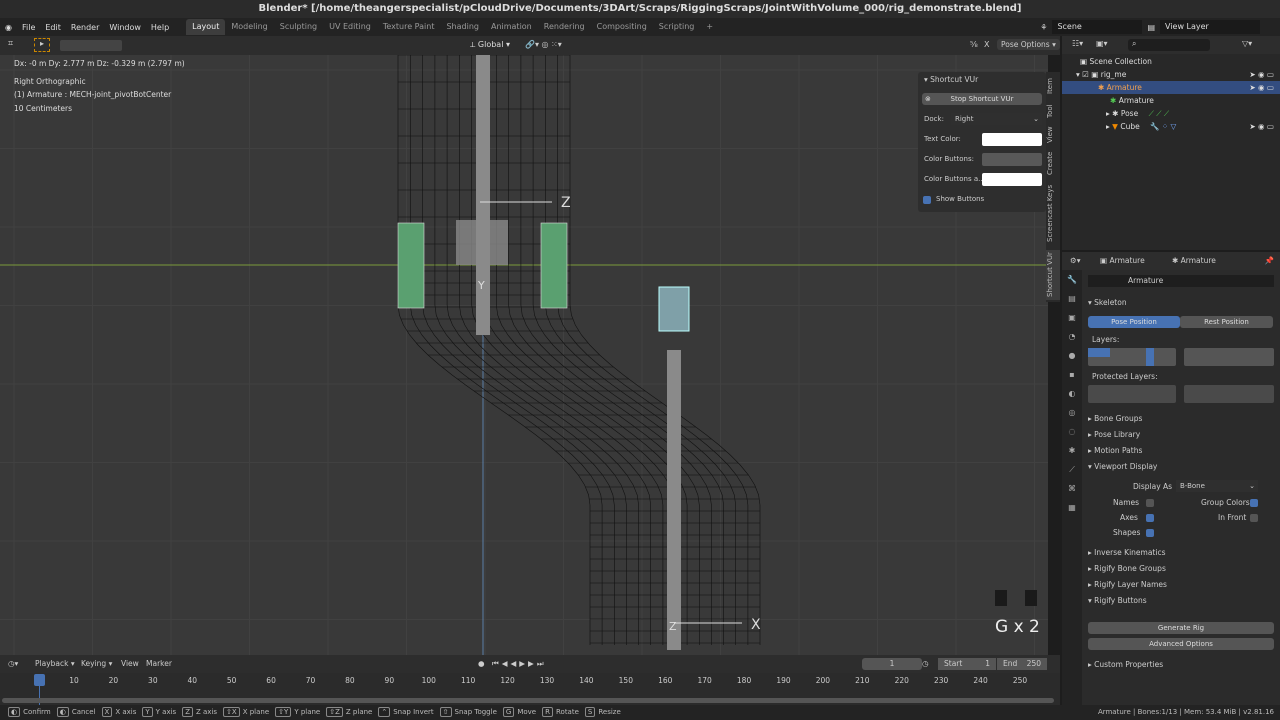 The width and height of the screenshot is (1280, 720). I want to click on outliner-scene-collection: ▣ Scene Collection, so click(1171, 61).